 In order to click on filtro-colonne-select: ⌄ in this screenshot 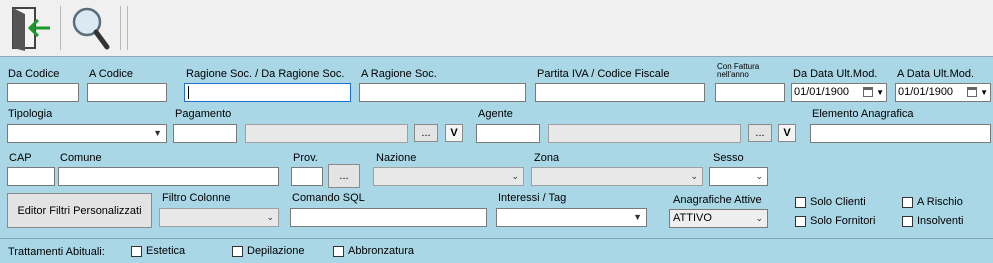, I will do `click(219, 217)`.